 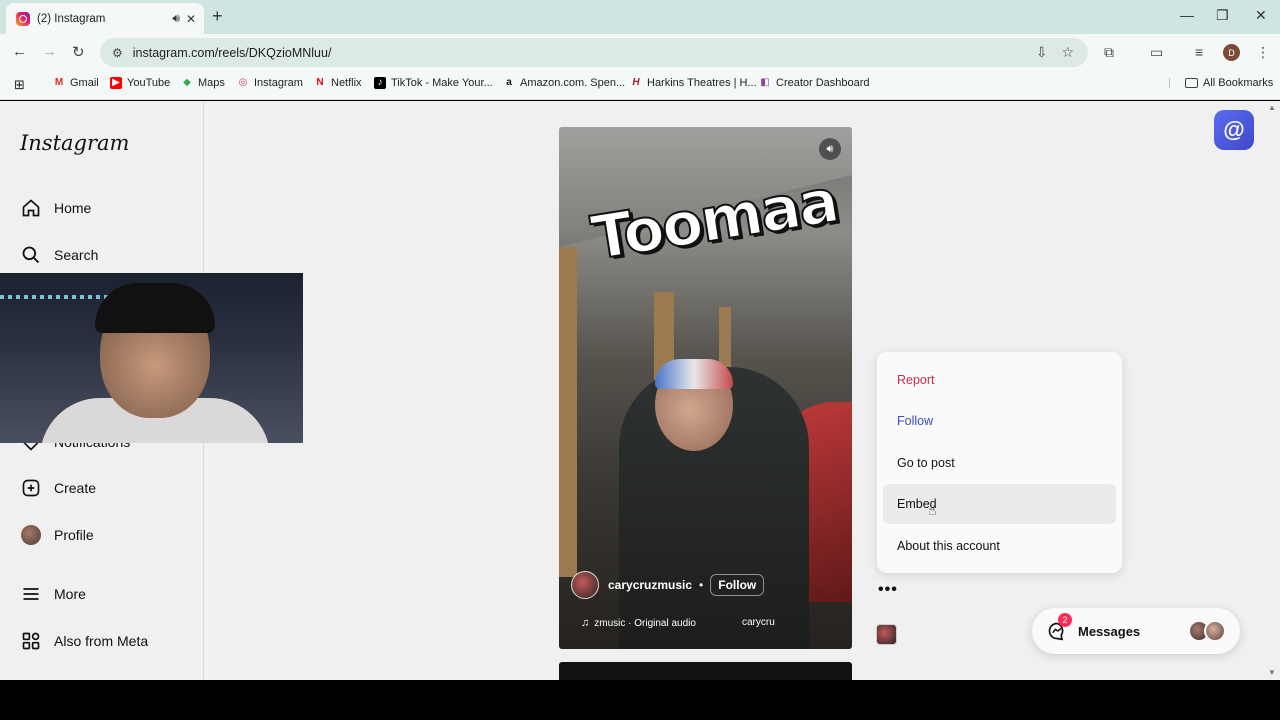 What do you see at coordinates (53, 594) in the screenshot?
I see `sidebar-item-more: More` at bounding box center [53, 594].